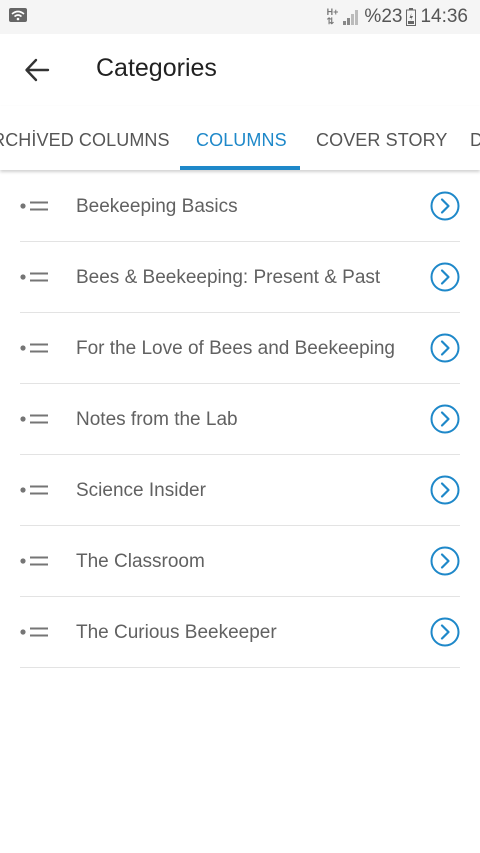 Image resolution: width=480 pixels, height=853 pixels. Describe the element at coordinates (228, 277) in the screenshot. I see `list-item-label: Bees & Beekeeping: Present & Past` at that location.